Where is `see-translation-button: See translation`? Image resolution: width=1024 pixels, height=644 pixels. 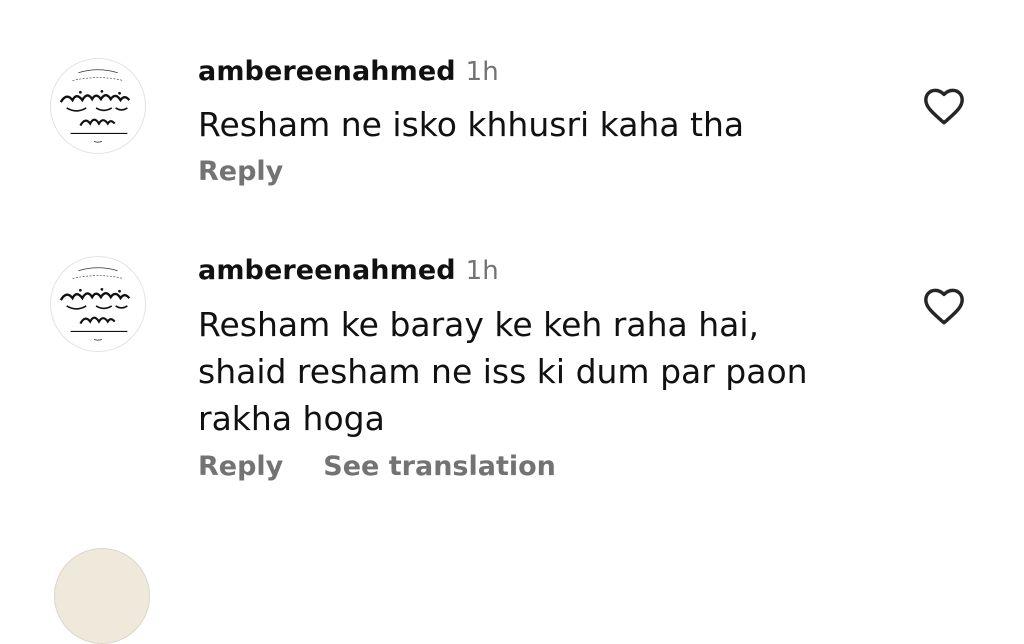
see-translation-button: See translation is located at coordinates (439, 466).